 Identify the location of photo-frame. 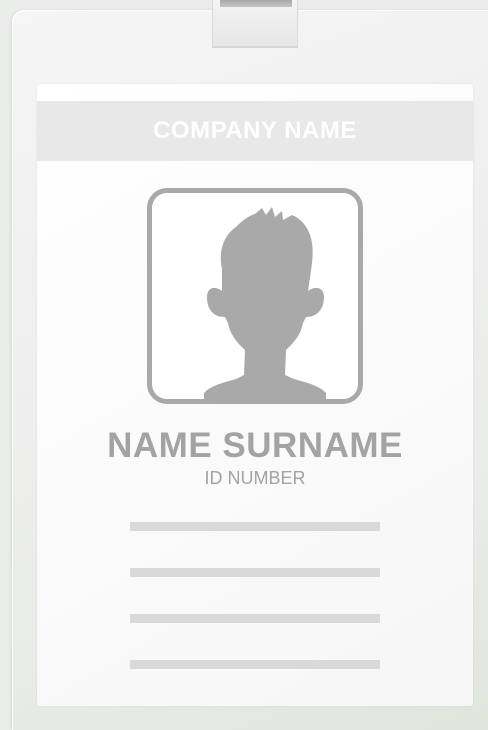
(255, 296).